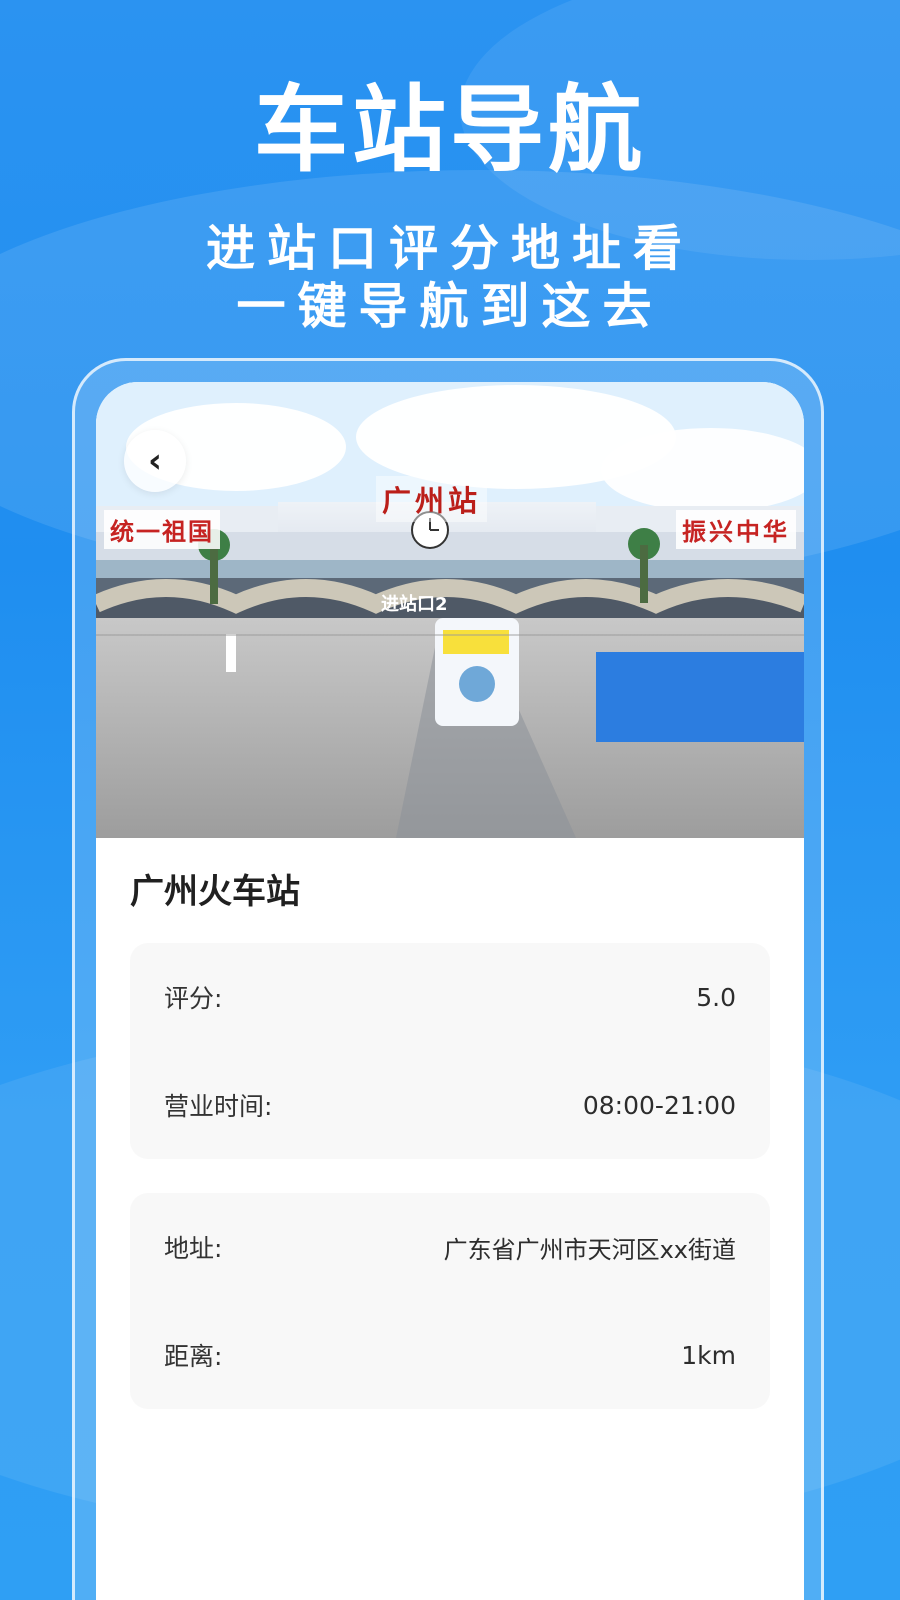 The image size is (900, 1600). I want to click on rating-hours-panel: 评分: 5.0 营业时间: 08:00-21:00, so click(450, 1051).